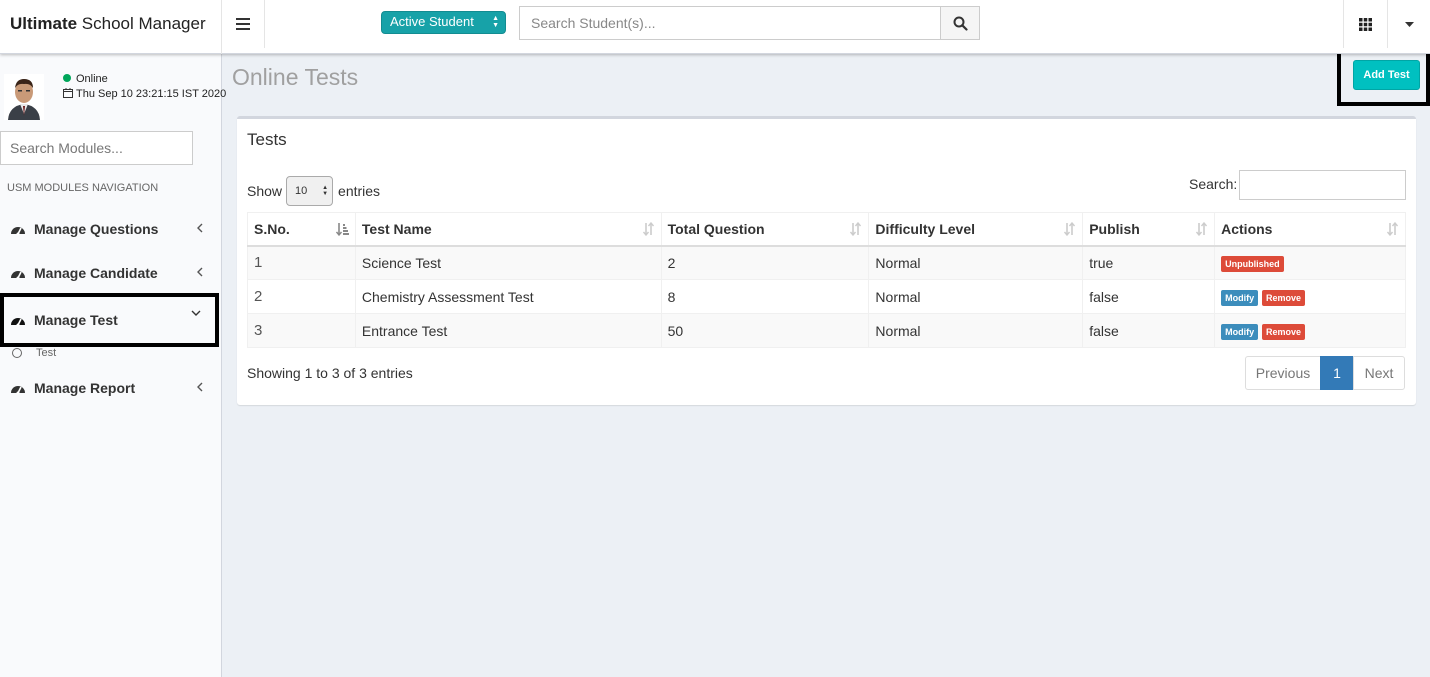  I want to click on sidebar-item-label: Manage Questions, so click(96, 229).